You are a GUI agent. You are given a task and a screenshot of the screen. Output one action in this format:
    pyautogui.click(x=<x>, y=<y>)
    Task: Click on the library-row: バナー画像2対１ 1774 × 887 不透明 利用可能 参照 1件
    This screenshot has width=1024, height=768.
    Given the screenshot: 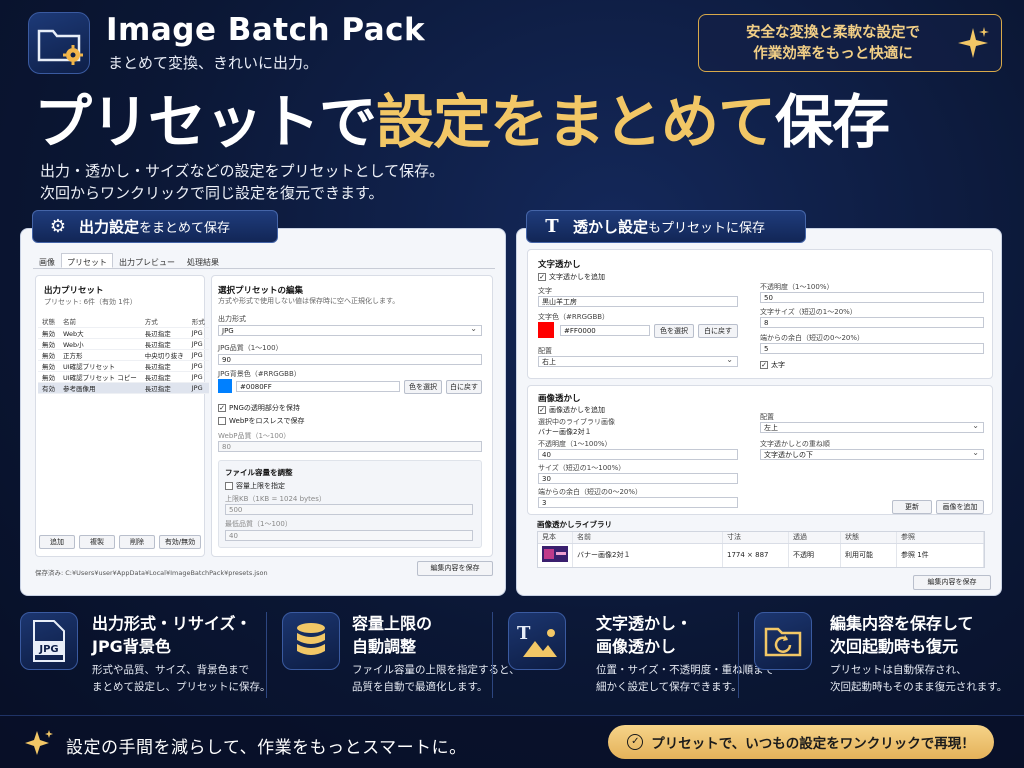 What is the action you would take?
    pyautogui.click(x=761, y=555)
    